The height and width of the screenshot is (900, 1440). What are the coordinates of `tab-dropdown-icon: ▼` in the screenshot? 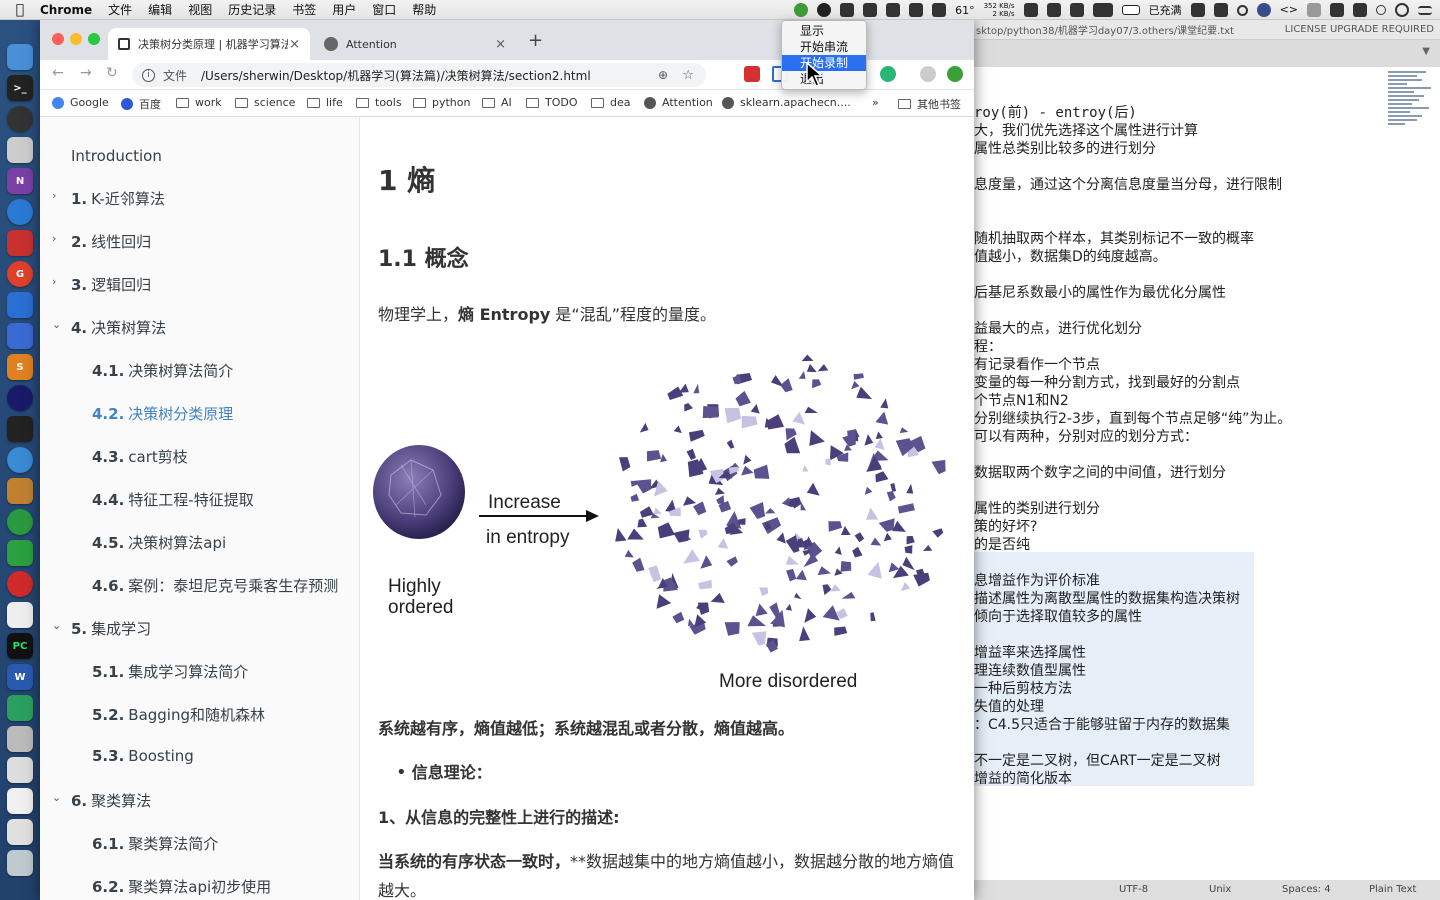 It's located at (1426, 51).